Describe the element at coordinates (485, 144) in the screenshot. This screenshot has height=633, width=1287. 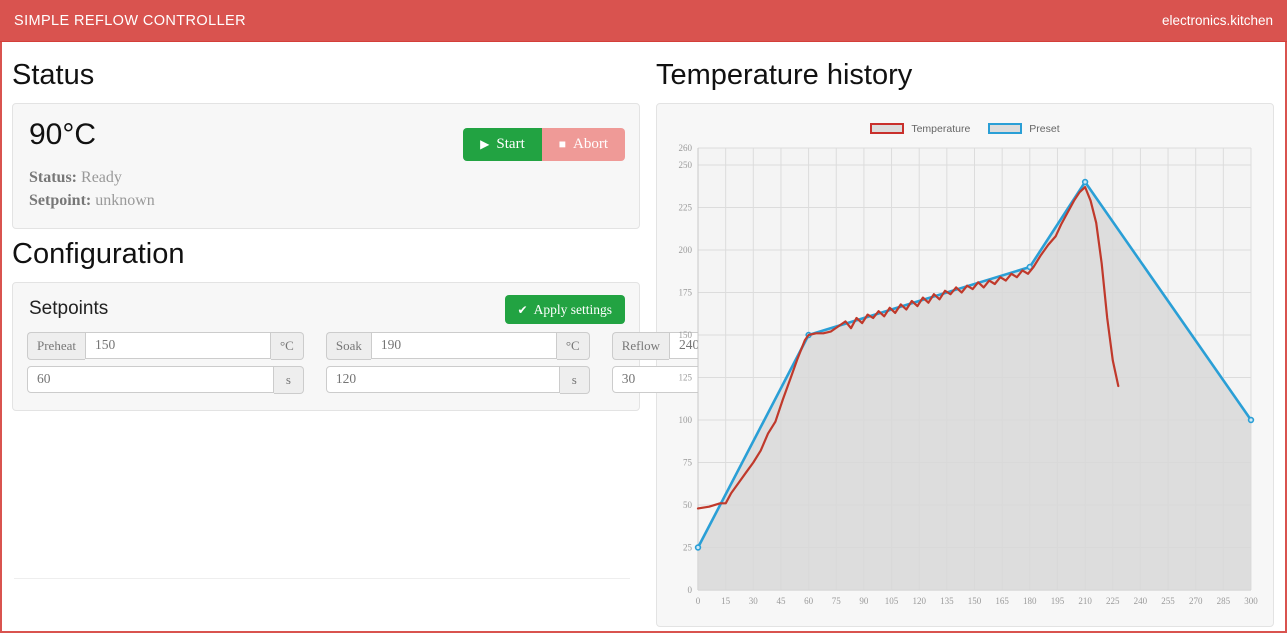
I see `play-icon: ▶` at that location.